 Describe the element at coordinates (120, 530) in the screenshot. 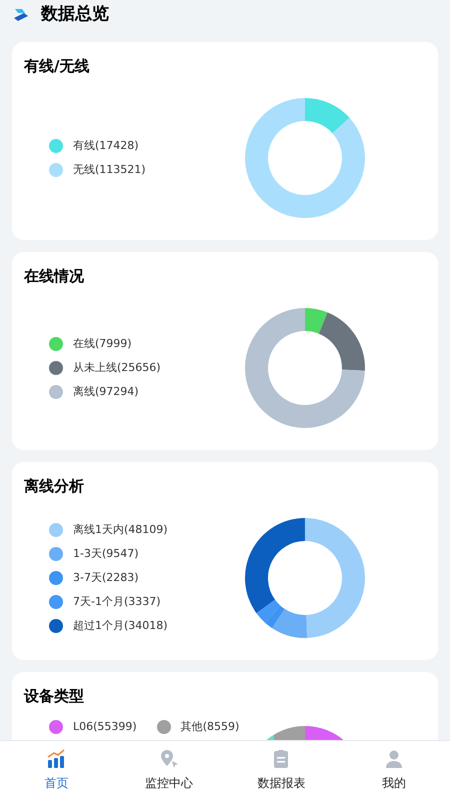

I see `legend-label: 离线1天内(48109)` at that location.